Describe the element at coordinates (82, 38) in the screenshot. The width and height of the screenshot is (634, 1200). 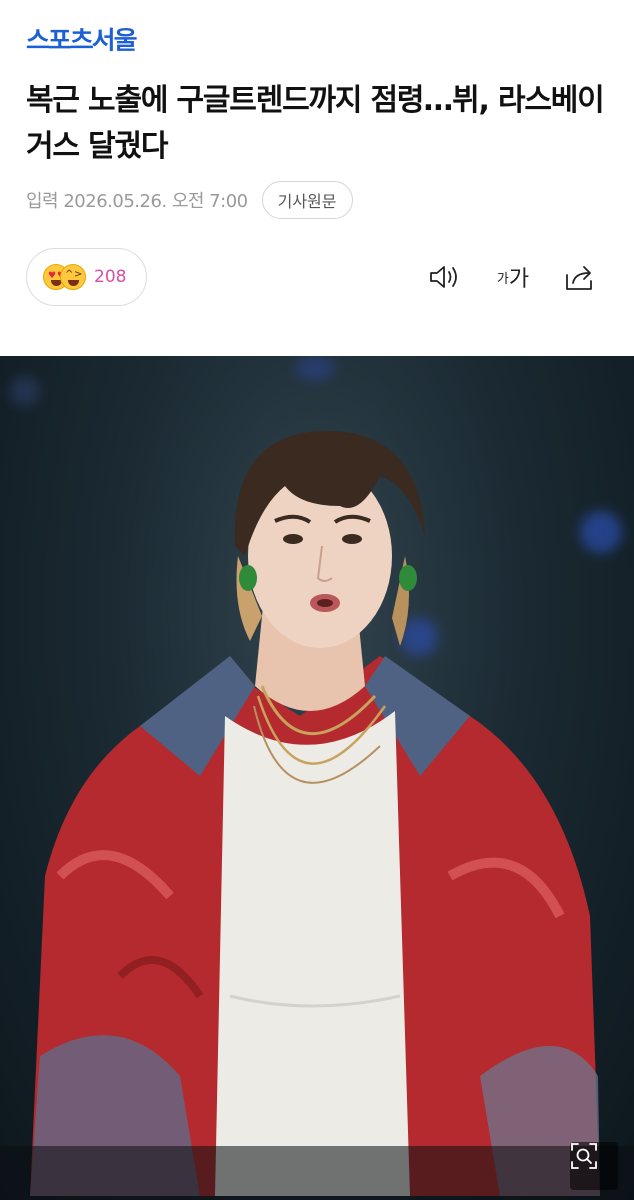
I see `site-logo: 스포츠서울` at that location.